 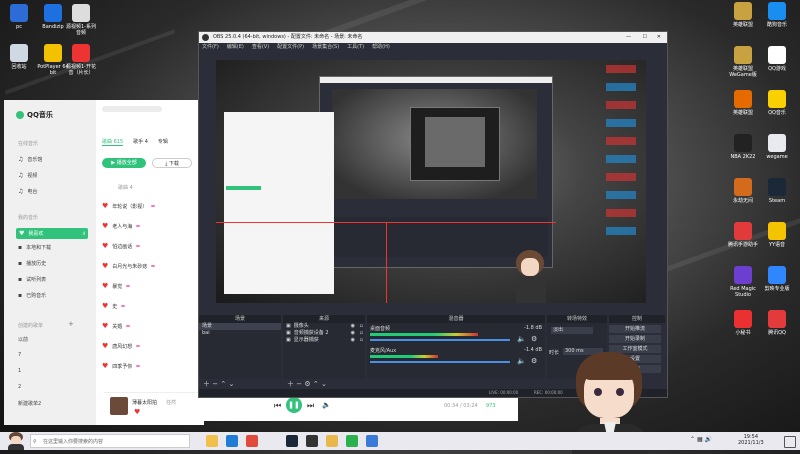 What do you see at coordinates (777, 323) in the screenshot?
I see `desktop-icon: 腾讯QQ` at bounding box center [777, 323].